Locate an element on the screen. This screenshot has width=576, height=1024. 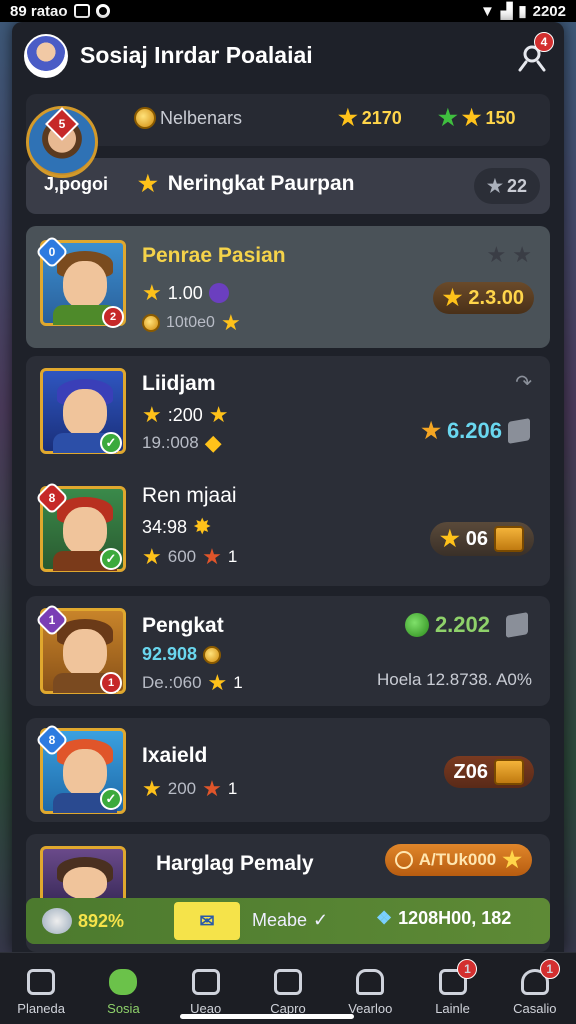
page-title: Sosiaj Inrdar Poalaiai is located at coordinates (196, 55).